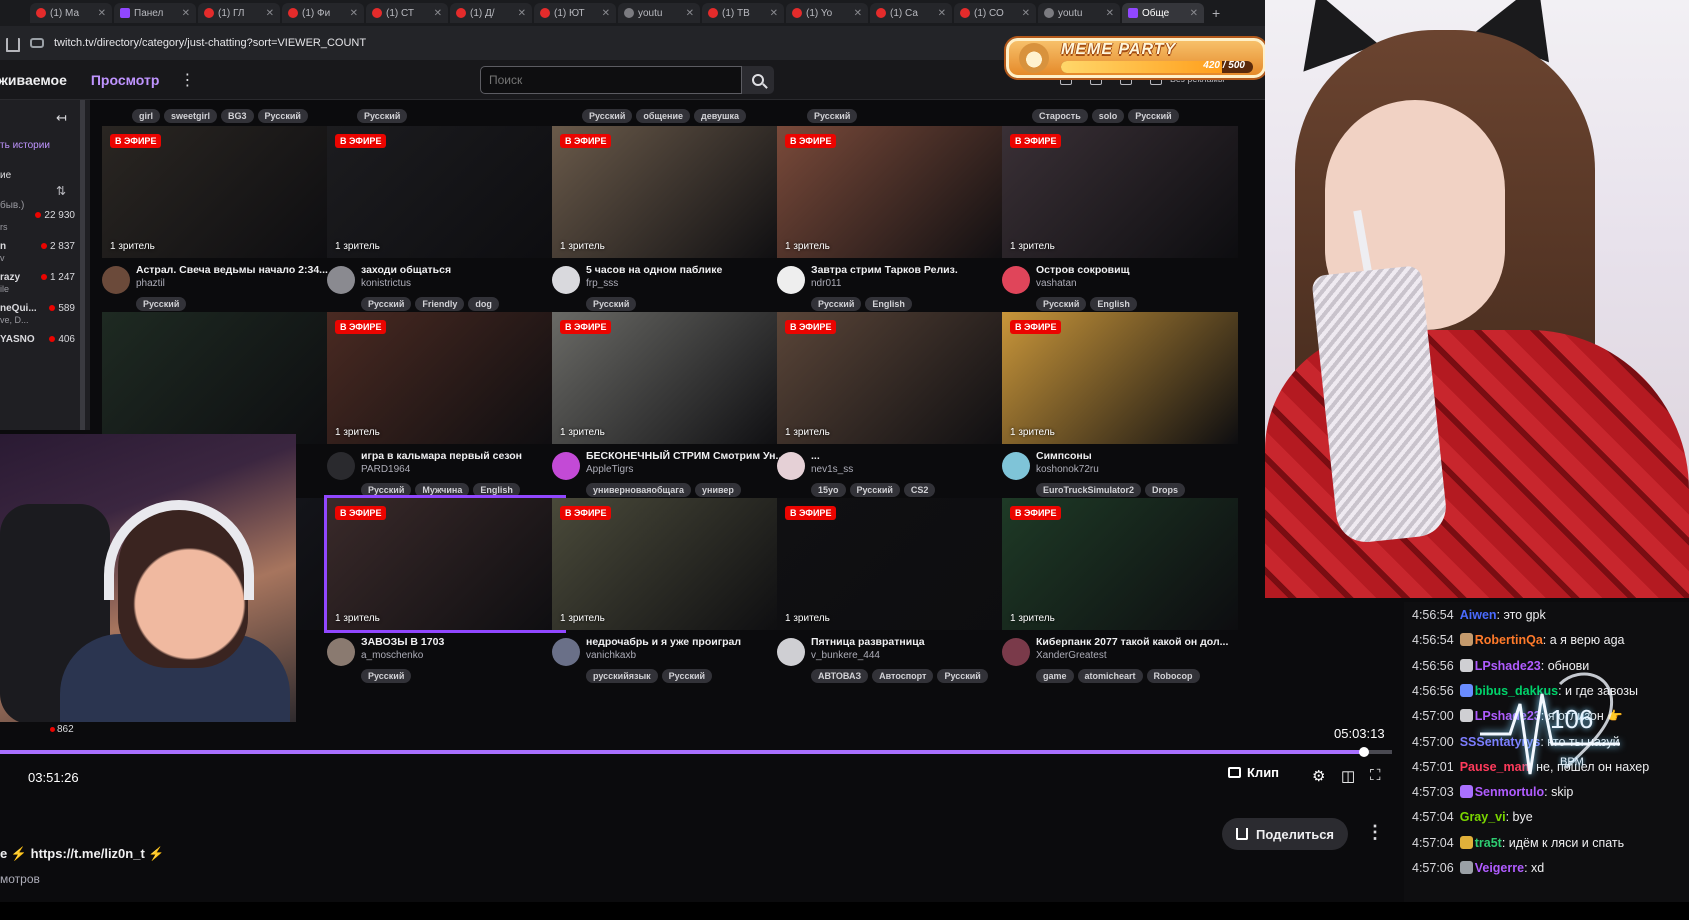 This screenshot has width=1689, height=920. What do you see at coordinates (37, 284) in the screenshot?
I see `sidebar-channel: razy ile 1 247` at bounding box center [37, 284].